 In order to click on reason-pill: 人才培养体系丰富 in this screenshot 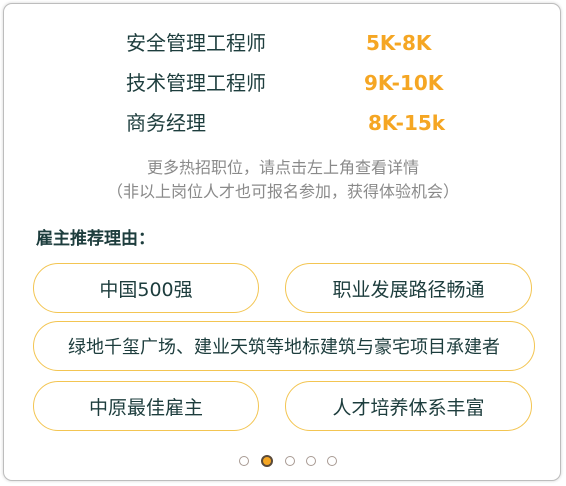, I will do `click(408, 406)`.